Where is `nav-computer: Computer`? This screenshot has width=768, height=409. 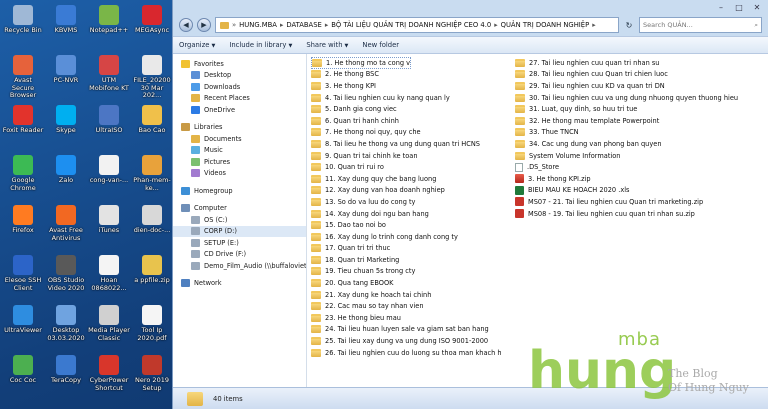 nav-computer: Computer is located at coordinates (239, 209).